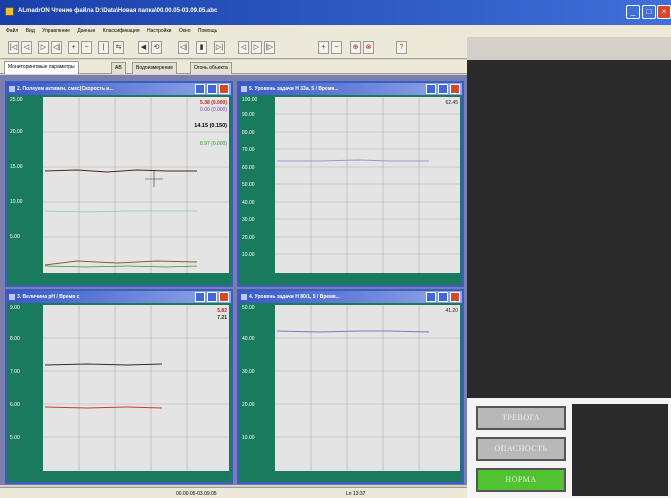 The width and height of the screenshot is (671, 498). What do you see at coordinates (664, 12) in the screenshot?
I see `close-button: ×` at bounding box center [664, 12].